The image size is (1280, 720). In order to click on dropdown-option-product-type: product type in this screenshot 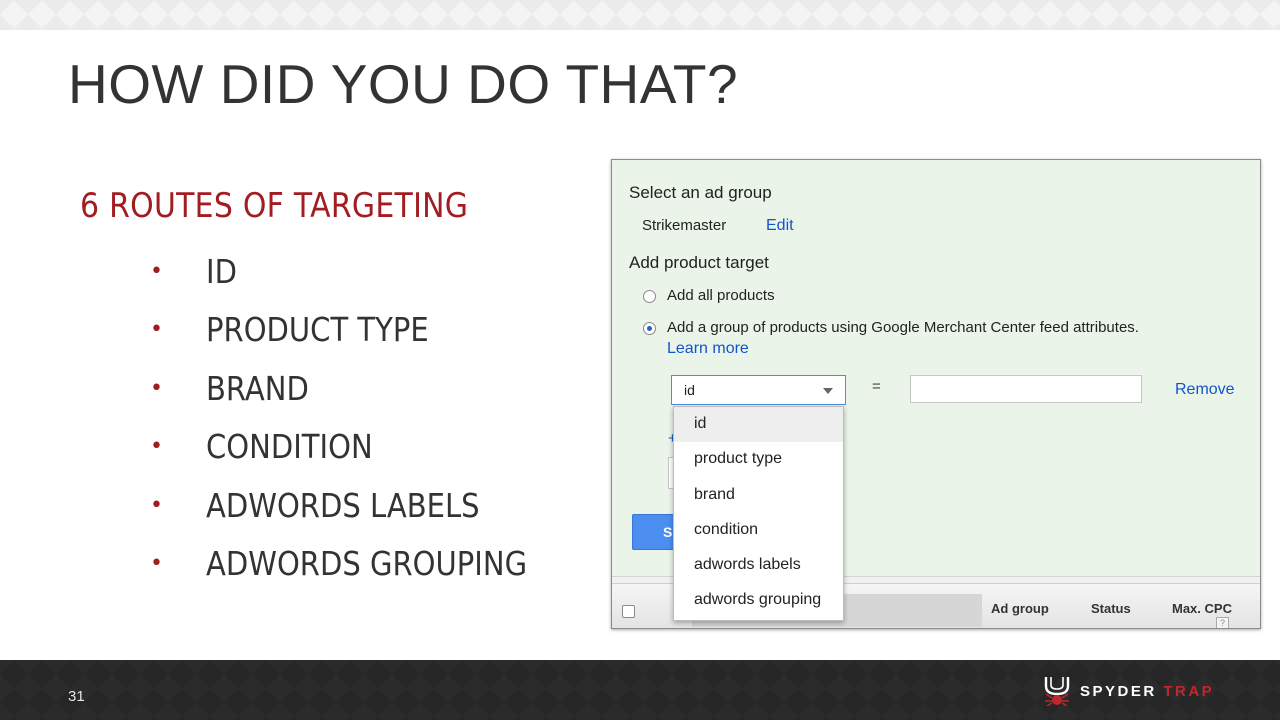, I will do `click(758, 459)`.